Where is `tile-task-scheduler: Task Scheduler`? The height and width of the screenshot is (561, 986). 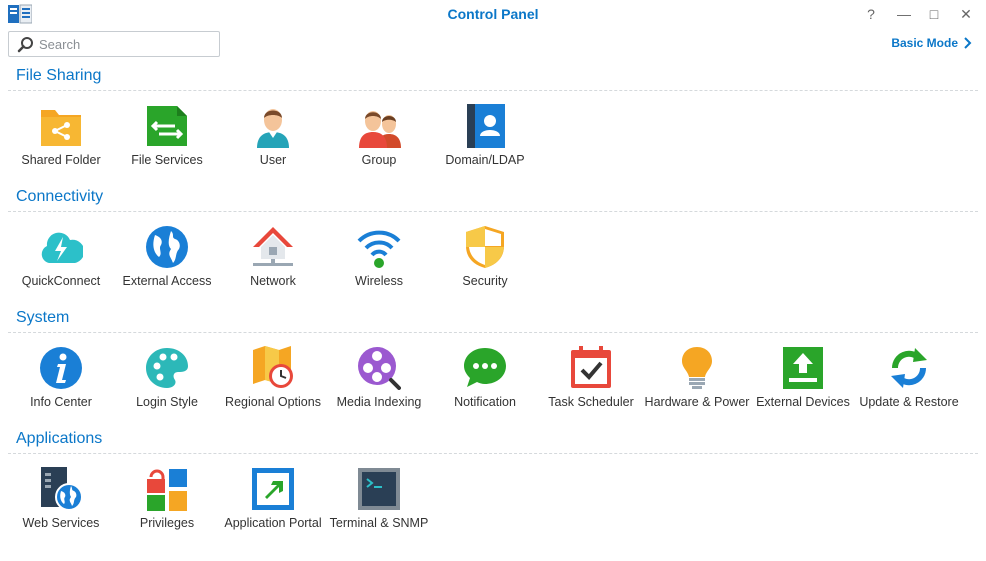 tile-task-scheduler: Task Scheduler is located at coordinates (591, 391).